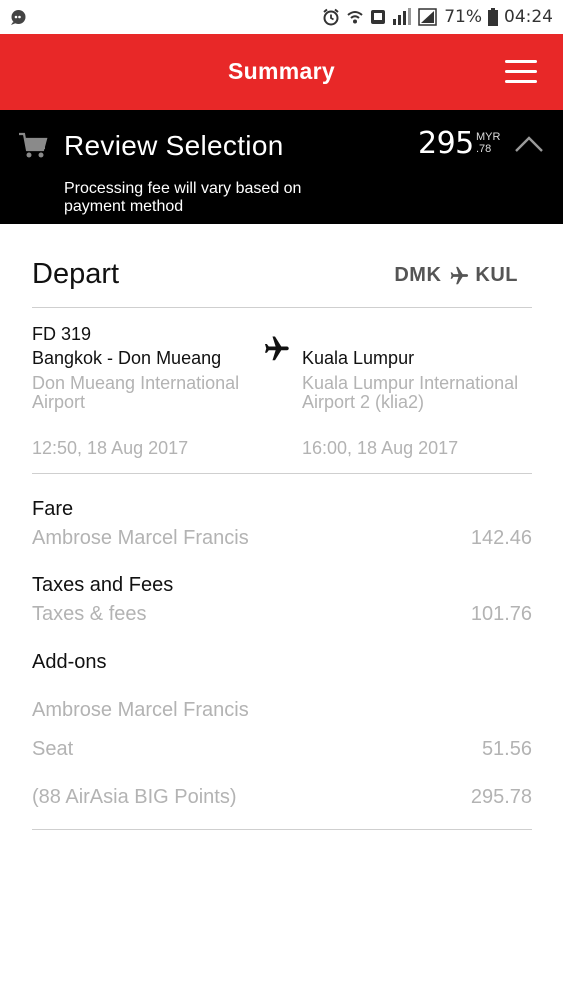  I want to click on status-icons: 71% 04:24, so click(437, 17).